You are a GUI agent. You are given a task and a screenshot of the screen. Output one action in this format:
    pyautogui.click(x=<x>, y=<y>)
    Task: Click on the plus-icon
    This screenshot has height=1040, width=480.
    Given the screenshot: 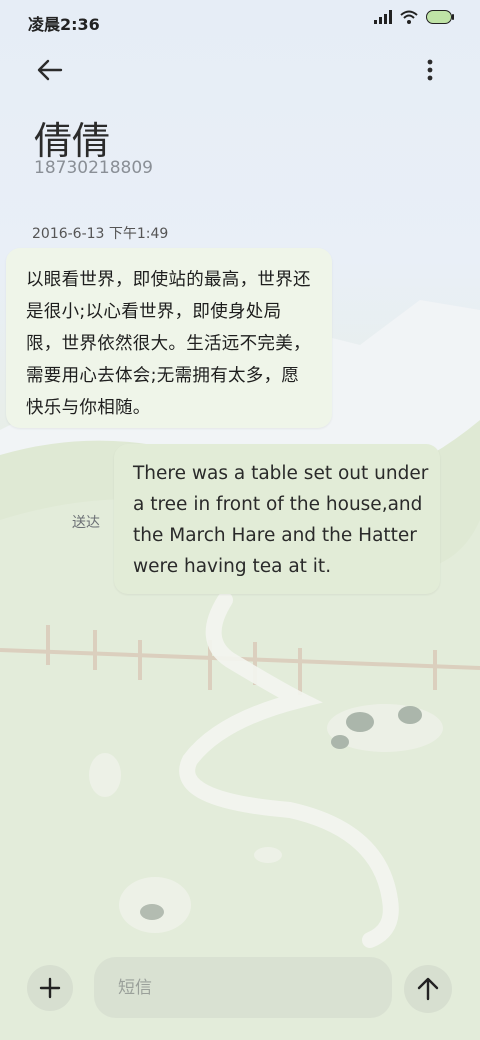 What is the action you would take?
    pyautogui.click(x=50, y=988)
    